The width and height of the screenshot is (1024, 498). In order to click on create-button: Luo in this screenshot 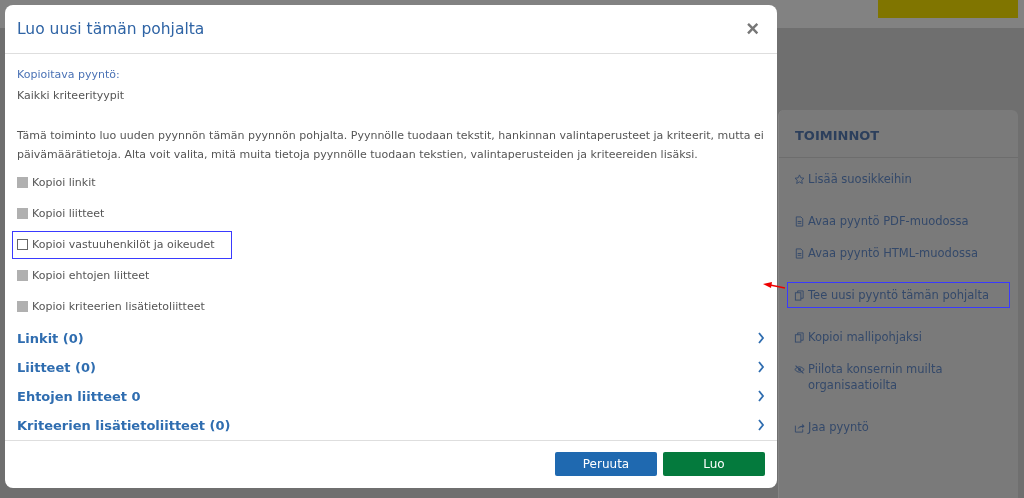, I will do `click(714, 464)`.